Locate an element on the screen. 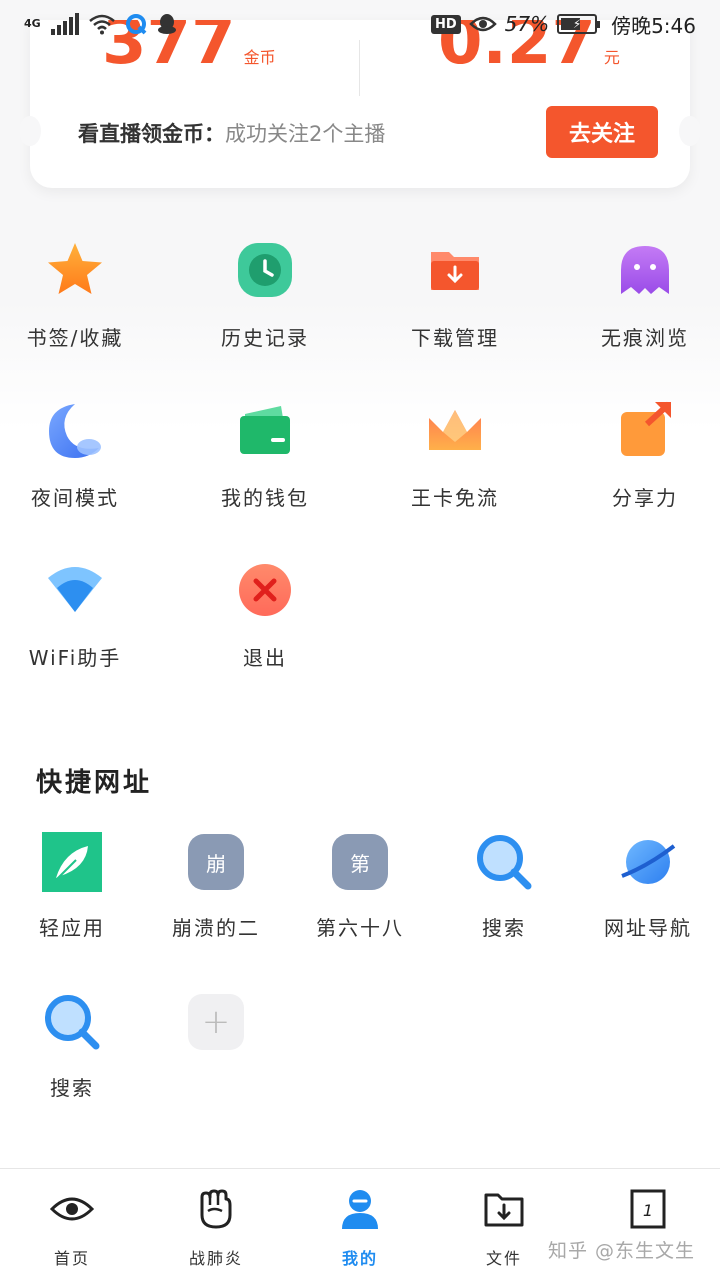  moon-icon is located at coordinates (75, 431).